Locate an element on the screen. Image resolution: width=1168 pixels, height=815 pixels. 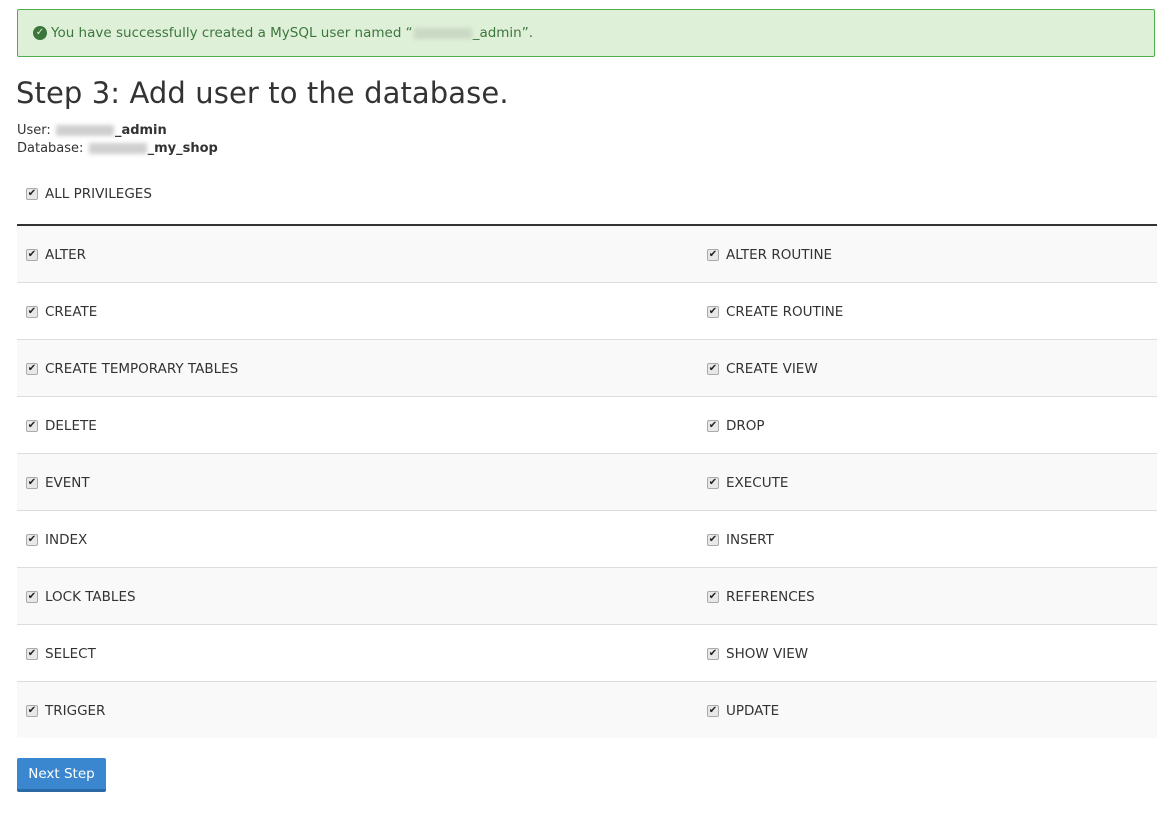
privilege-cell: ✔ SELECT is located at coordinates (357, 653).